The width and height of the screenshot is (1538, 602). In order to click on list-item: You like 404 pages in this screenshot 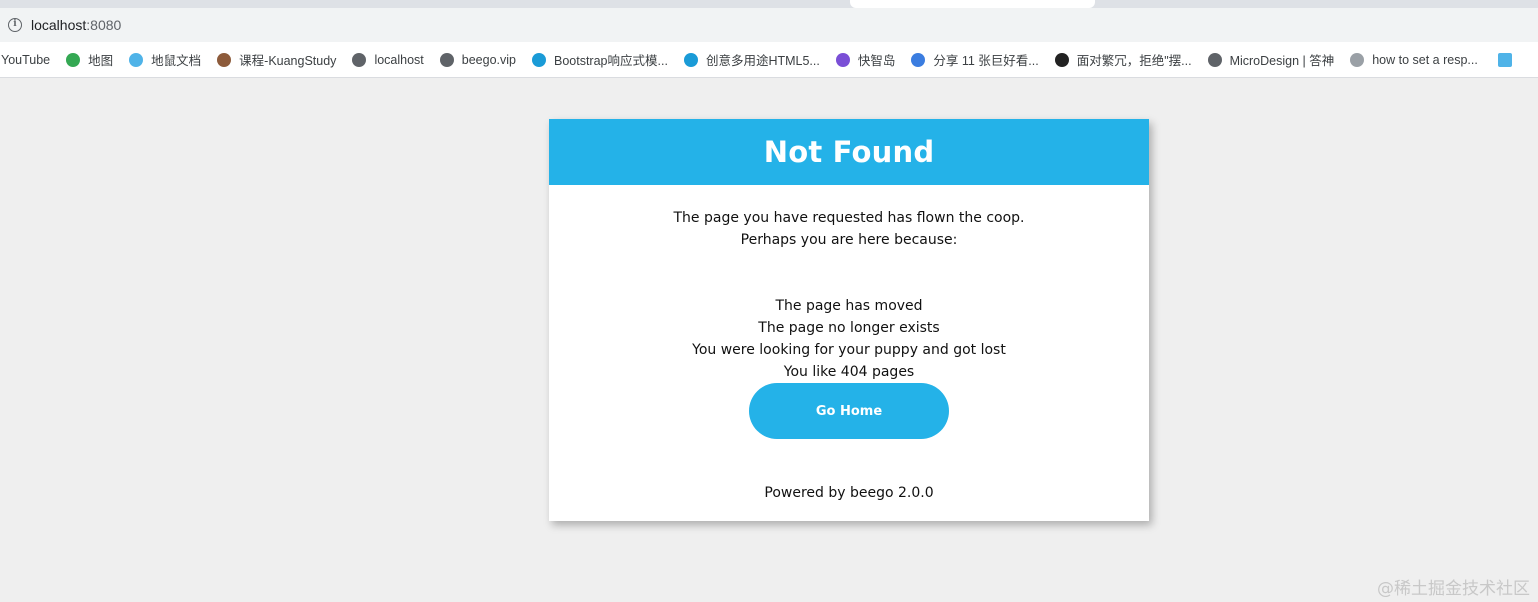, I will do `click(849, 372)`.